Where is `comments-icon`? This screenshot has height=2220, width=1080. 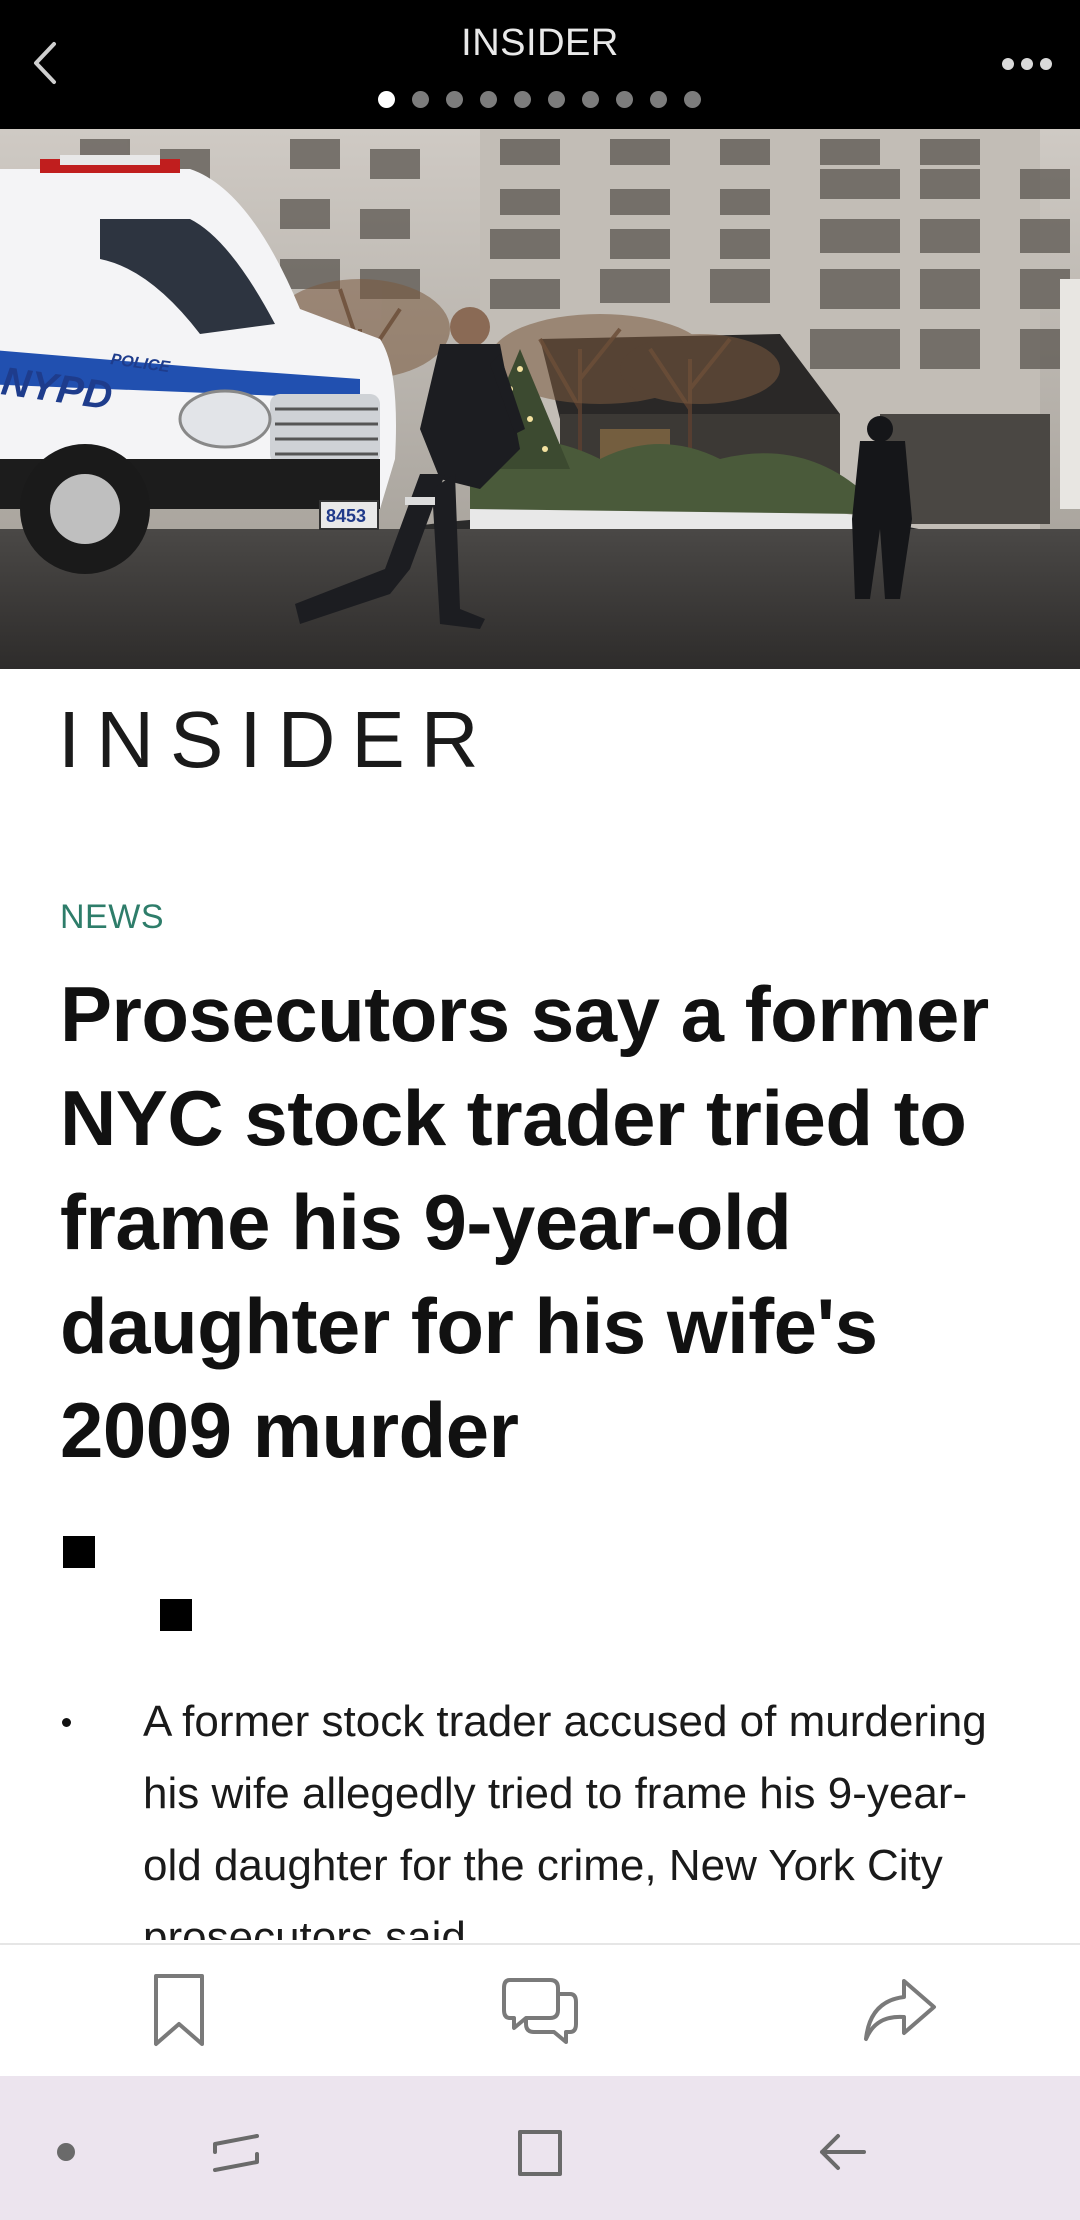 comments-icon is located at coordinates (540, 2011).